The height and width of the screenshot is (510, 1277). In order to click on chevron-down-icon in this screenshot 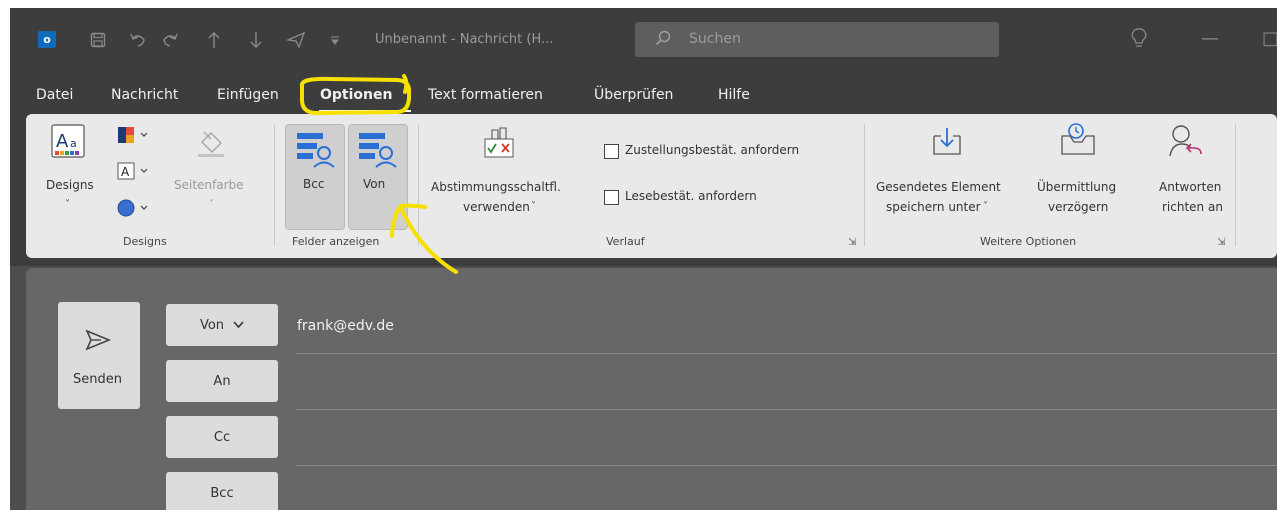, I will do `click(238, 325)`.